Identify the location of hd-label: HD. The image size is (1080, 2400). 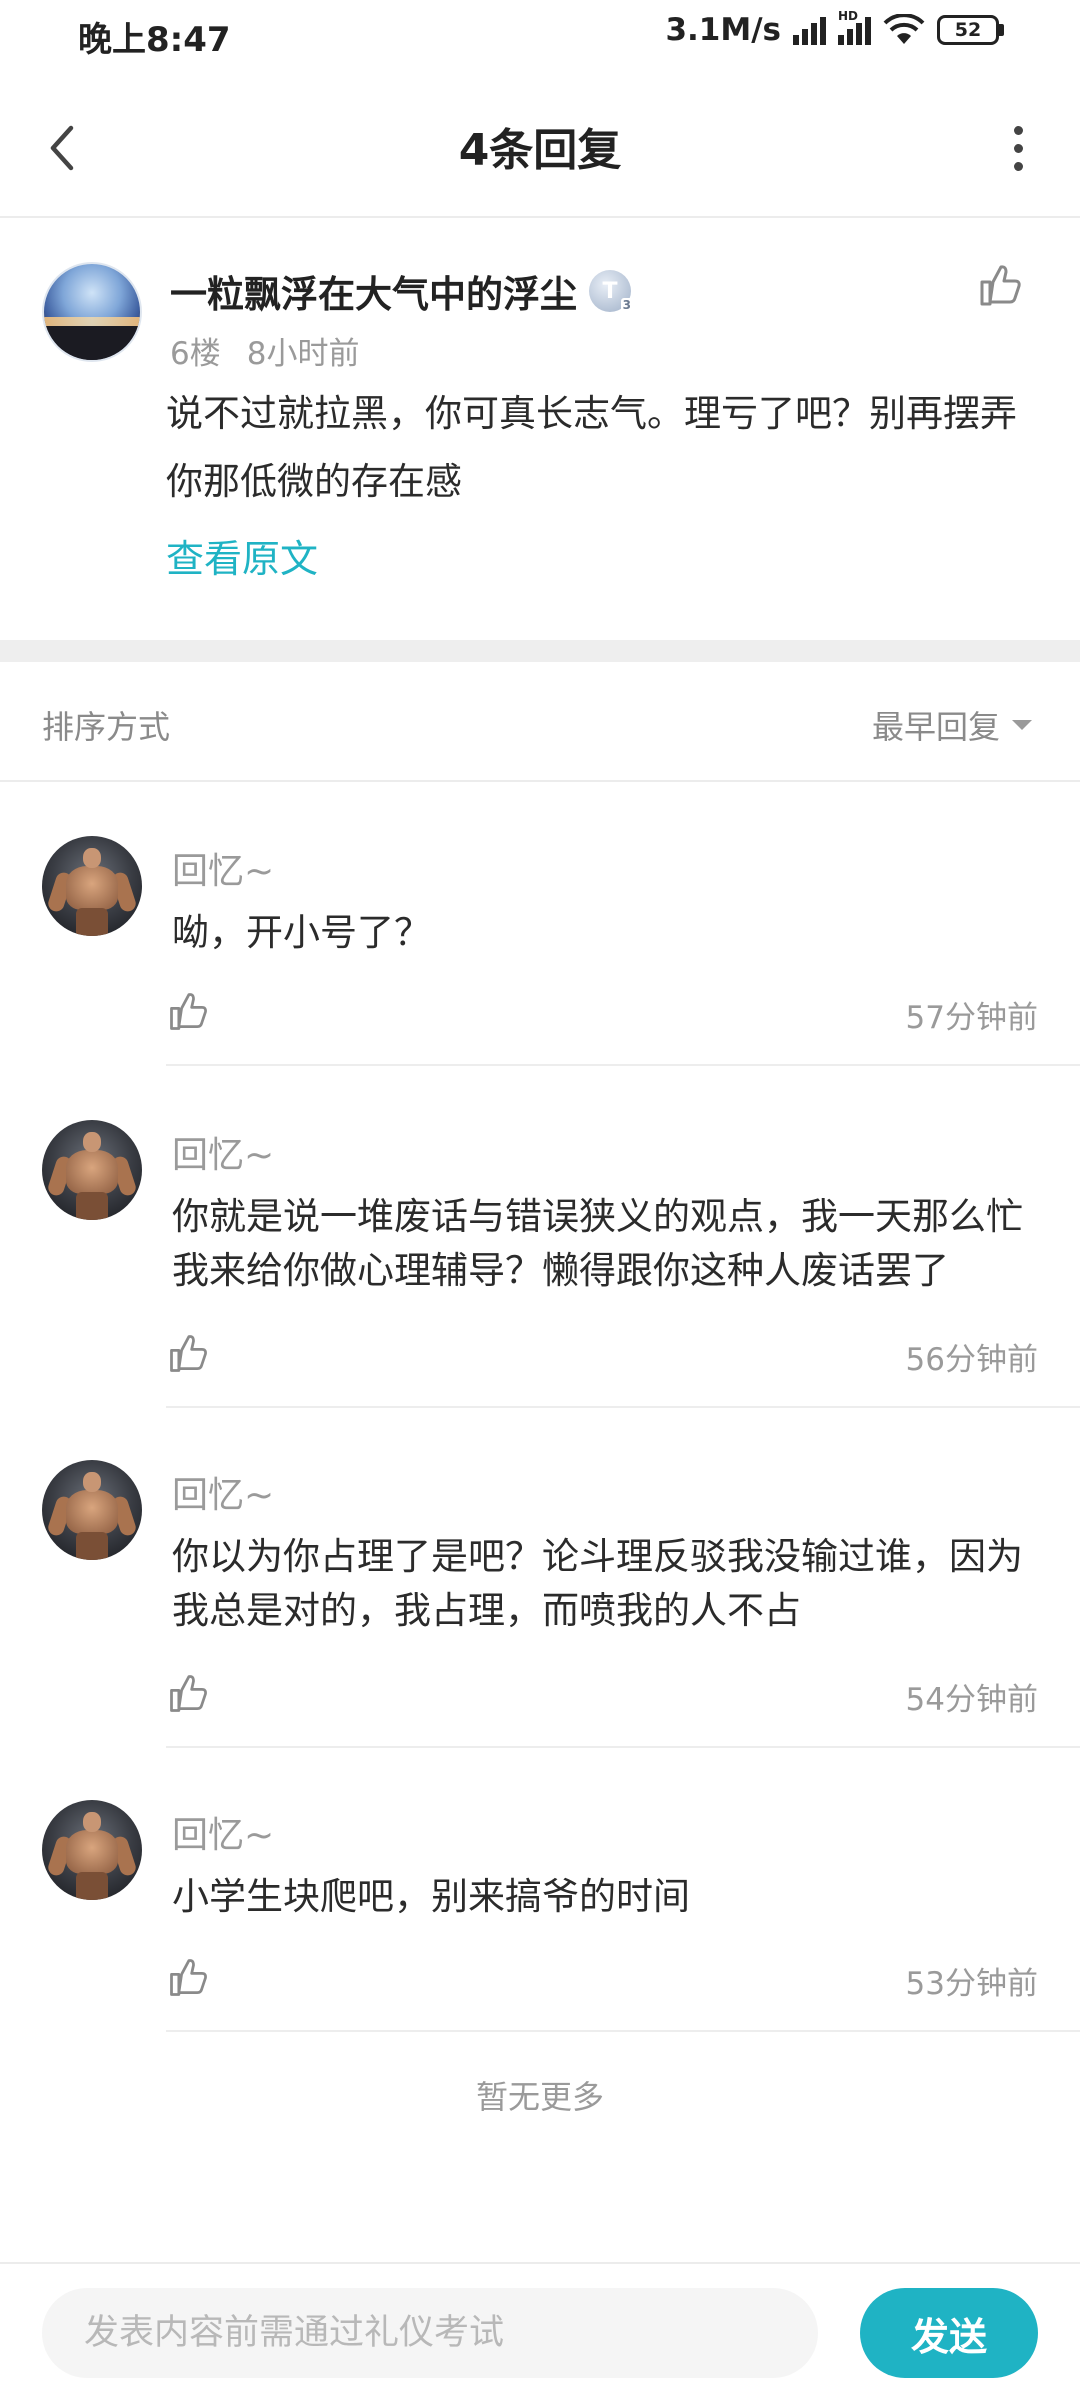
(848, 16).